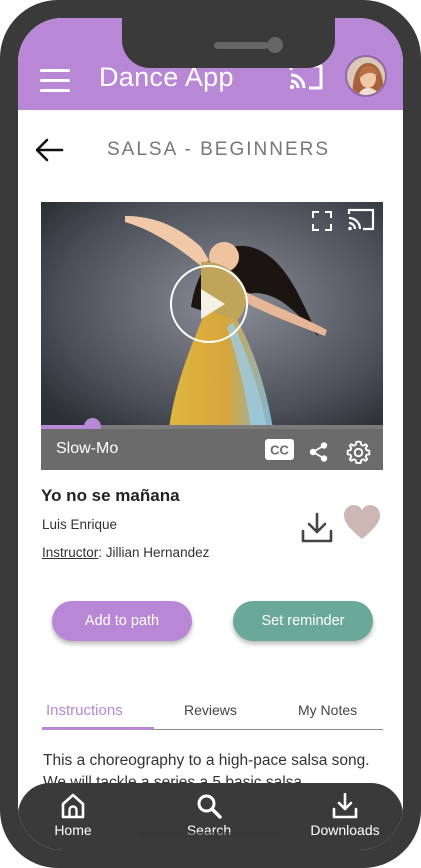  Describe the element at coordinates (362, 523) in the screenshot. I see `favorite-heart-icon` at that location.